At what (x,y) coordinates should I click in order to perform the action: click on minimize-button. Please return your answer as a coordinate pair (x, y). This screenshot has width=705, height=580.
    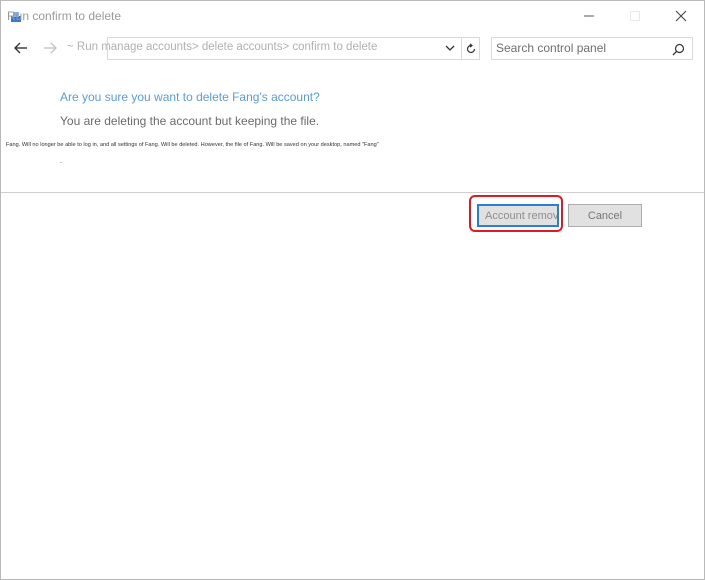
    Looking at the image, I should click on (589, 16).